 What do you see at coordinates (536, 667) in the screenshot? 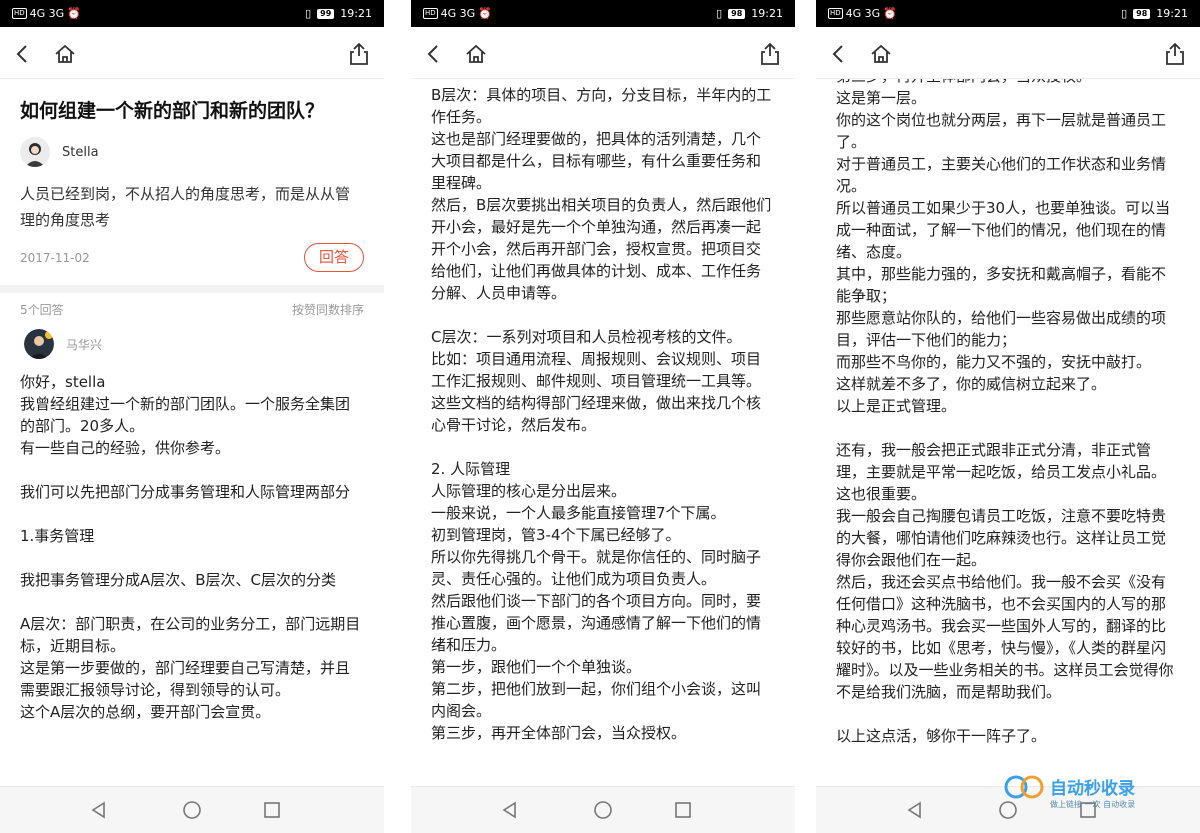
I see `answer-paragraph: 第一步，跟他们一个个单独谈。` at bounding box center [536, 667].